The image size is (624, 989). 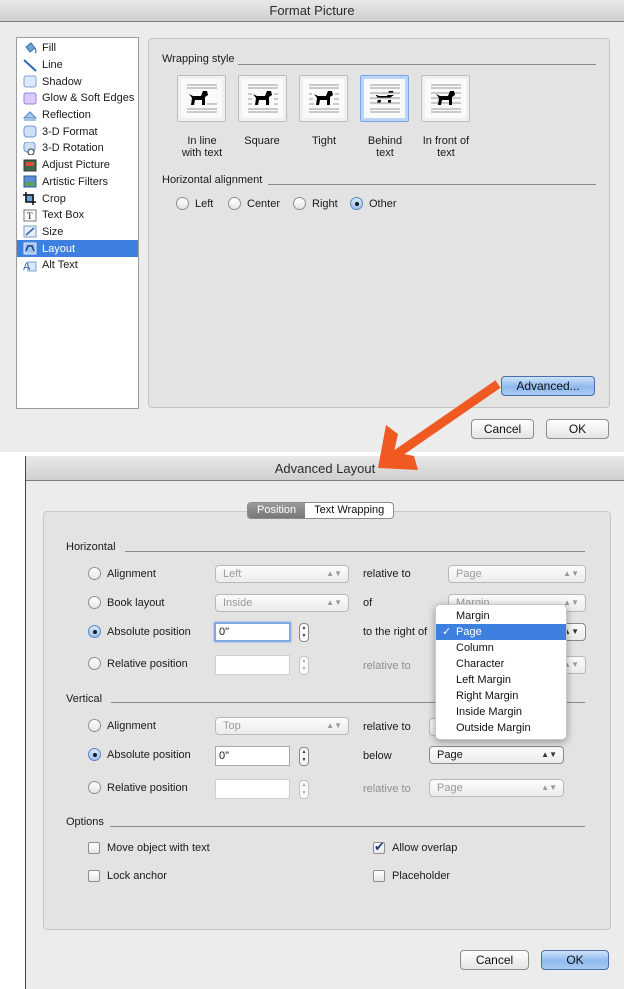 What do you see at coordinates (496, 755) in the screenshot?
I see `v-absolute-below-select: Page ▲▼` at bounding box center [496, 755].